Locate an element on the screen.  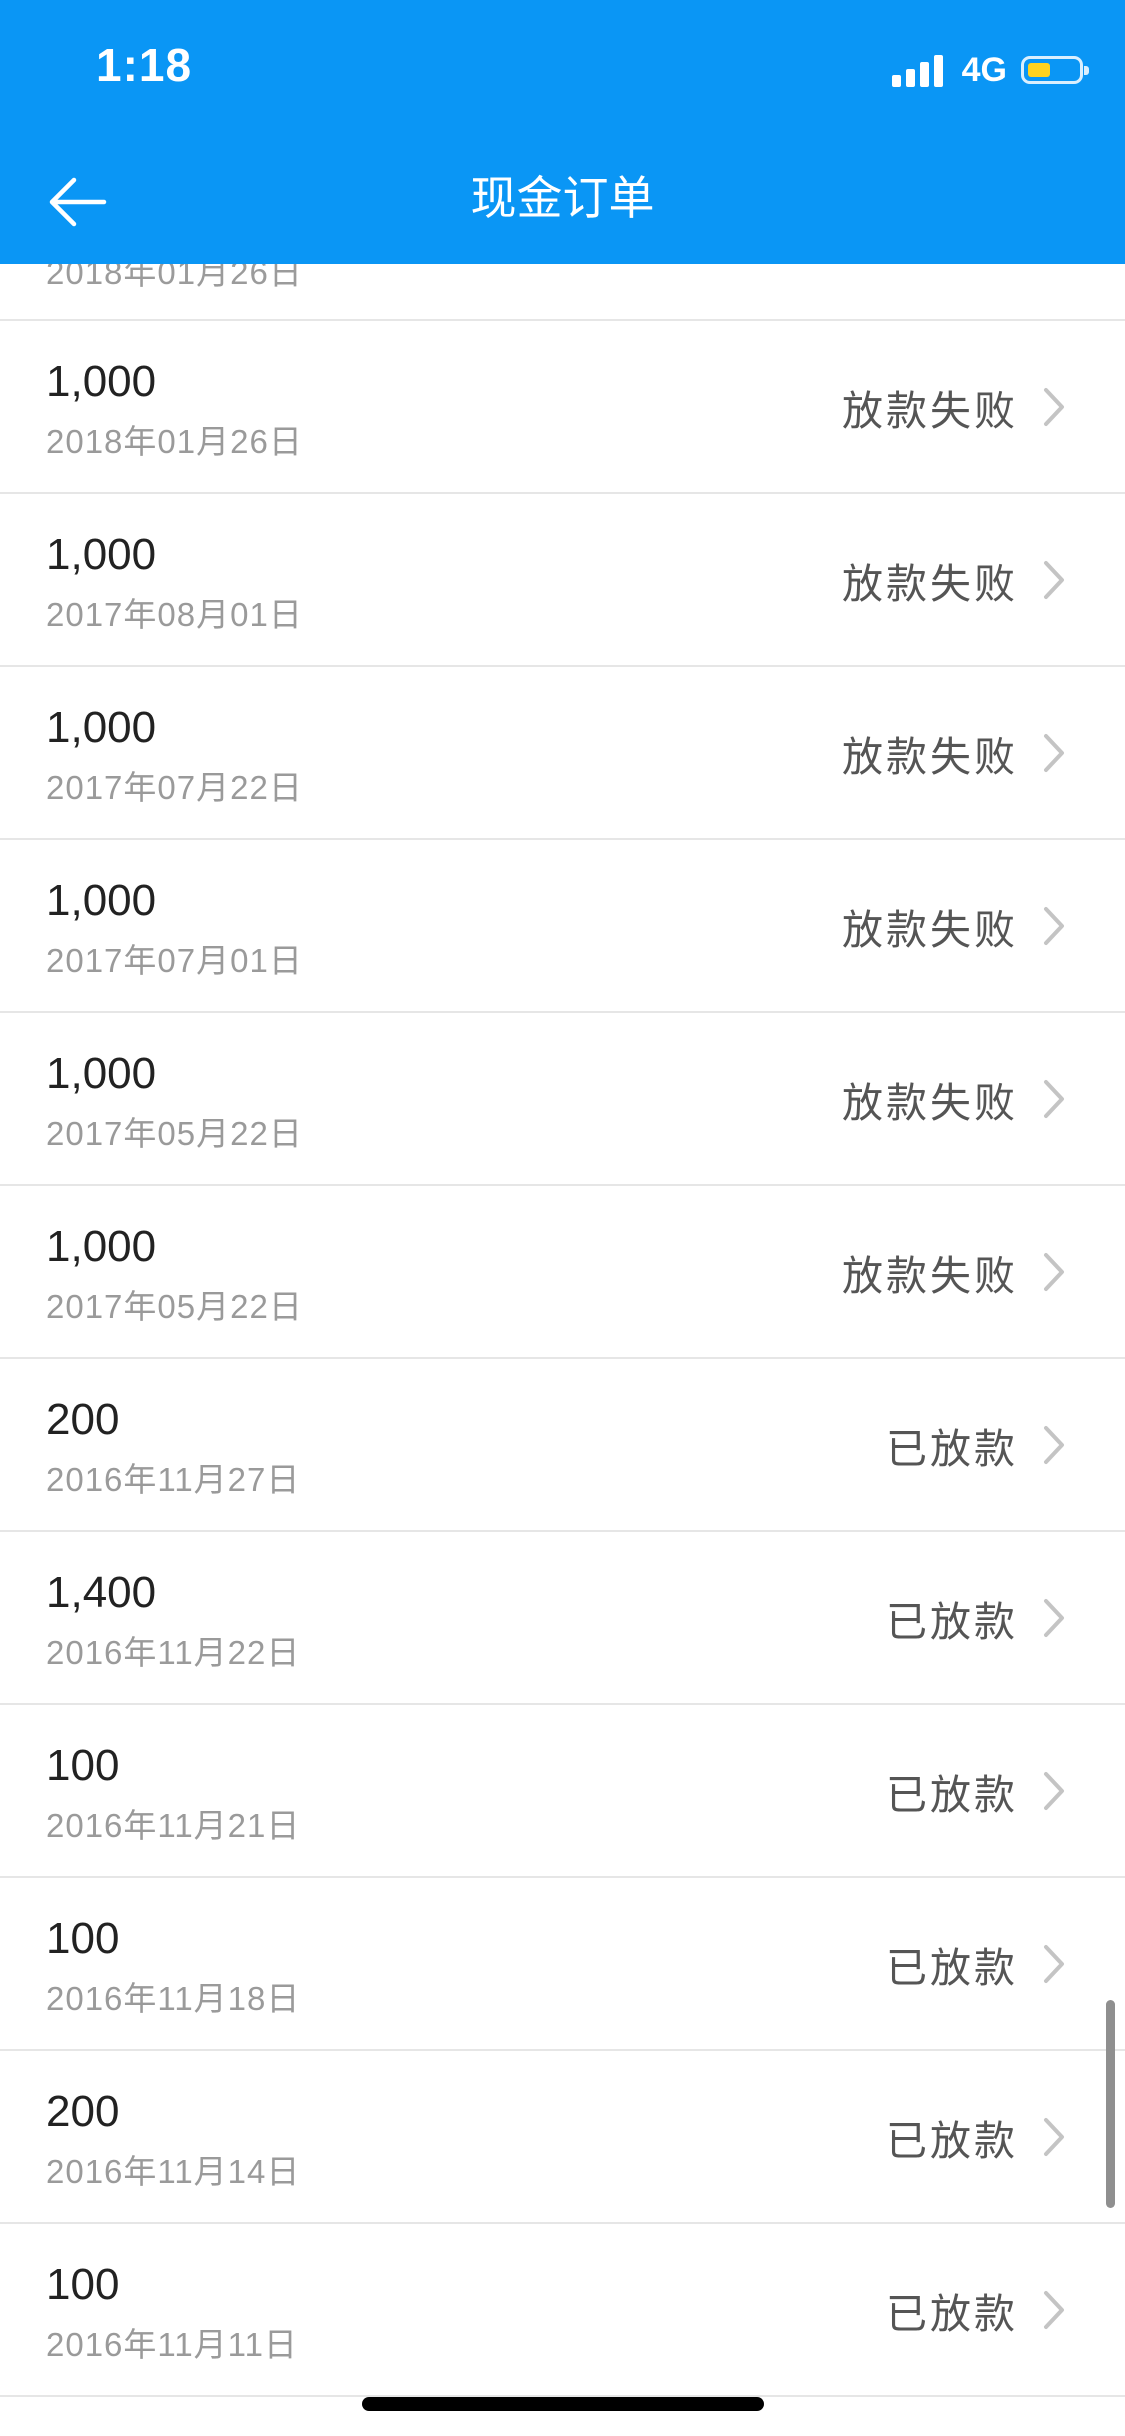
order-date: 2017年07月01日 is located at coordinates (174, 960).